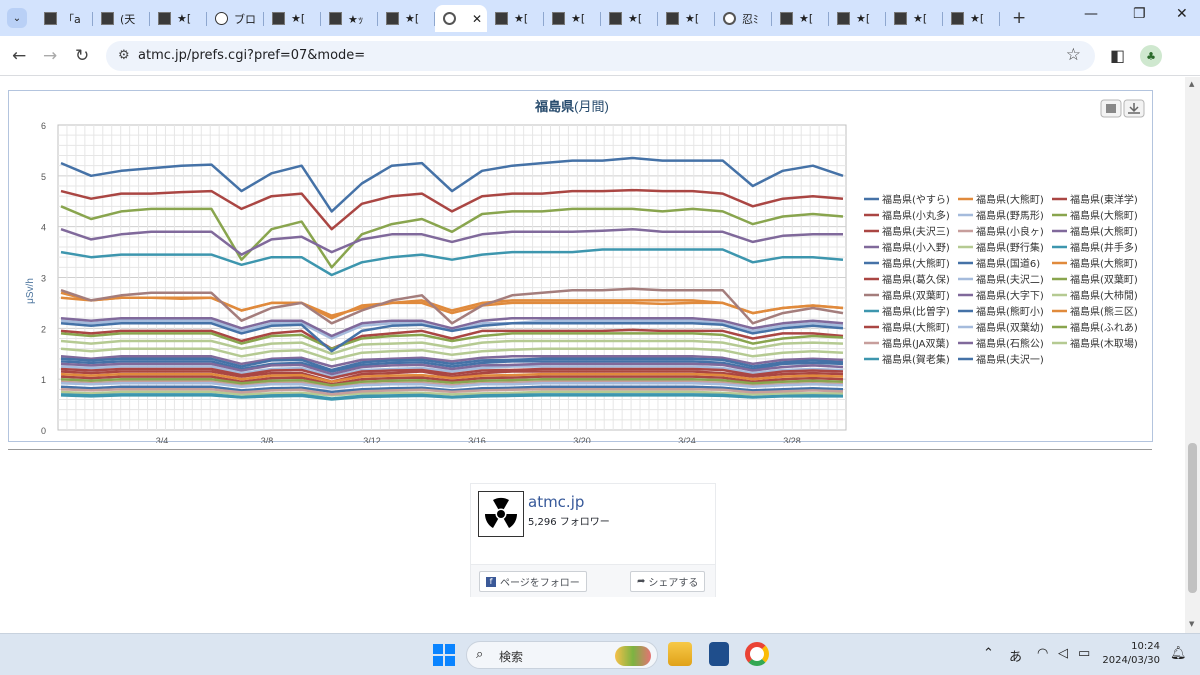  Describe the element at coordinates (501, 514) in the screenshot. I see `radiation-logo-icon` at that location.